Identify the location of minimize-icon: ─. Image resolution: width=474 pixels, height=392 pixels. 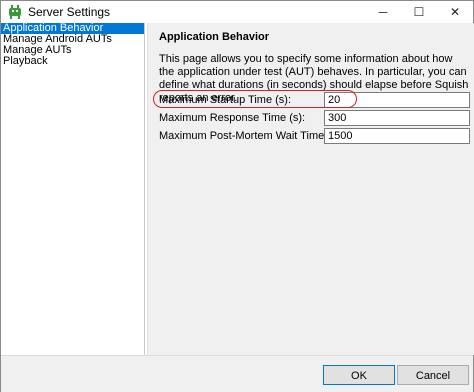
(383, 12).